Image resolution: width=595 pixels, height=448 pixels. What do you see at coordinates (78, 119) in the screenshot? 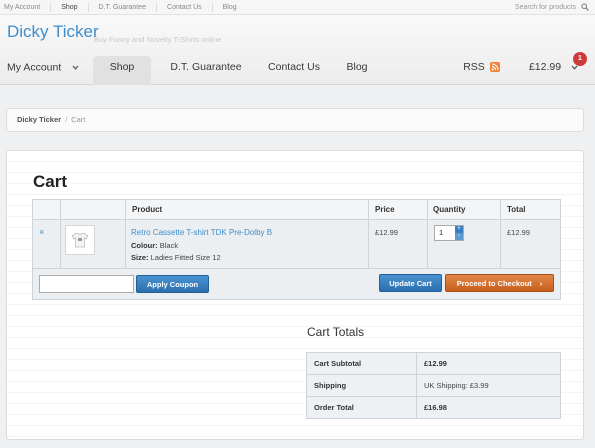
I see `breadcrumb-current: Cart` at bounding box center [78, 119].